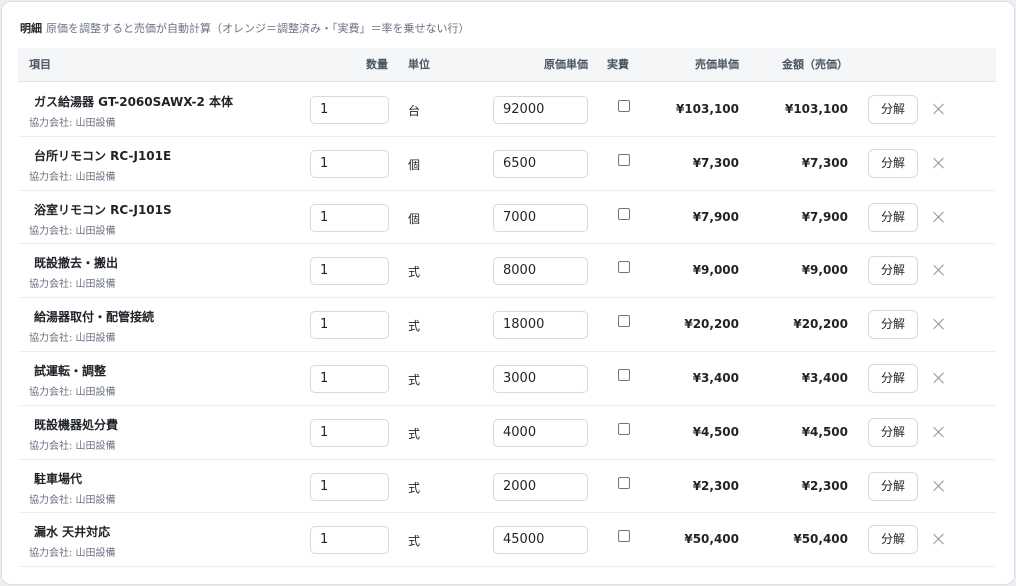 The height and width of the screenshot is (586, 1016). Describe the element at coordinates (824, 431) in the screenshot. I see `amount: ¥4,500` at that location.